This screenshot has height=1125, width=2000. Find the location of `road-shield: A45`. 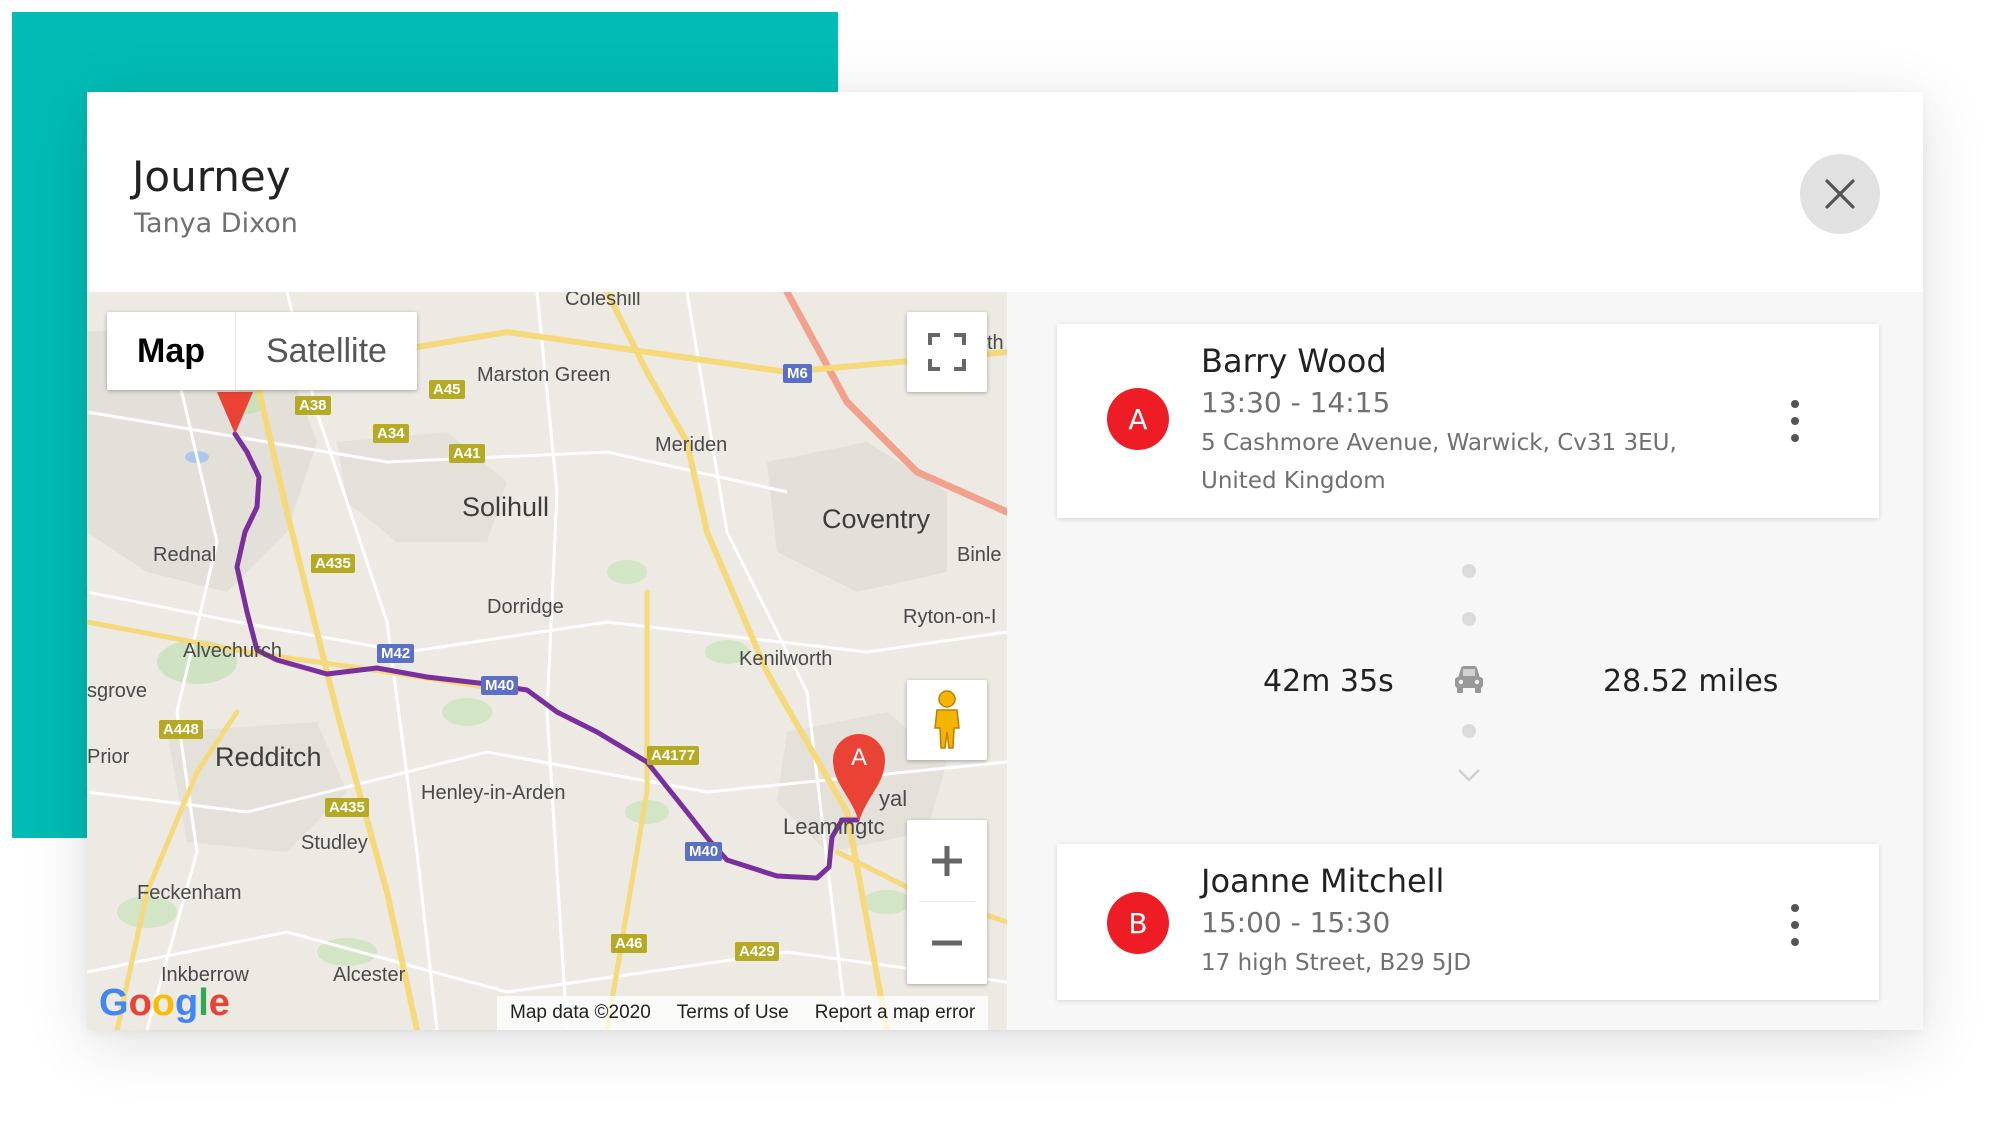

road-shield: A45 is located at coordinates (447, 389).